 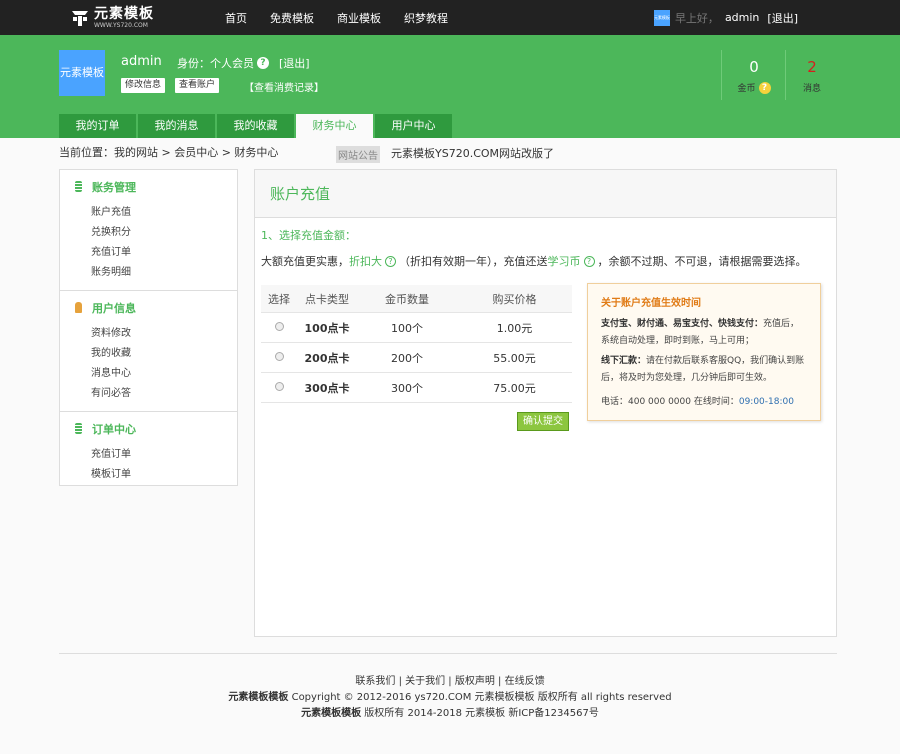 I want to click on sidebar-item-recharge: 账户充值, so click(x=148, y=213).